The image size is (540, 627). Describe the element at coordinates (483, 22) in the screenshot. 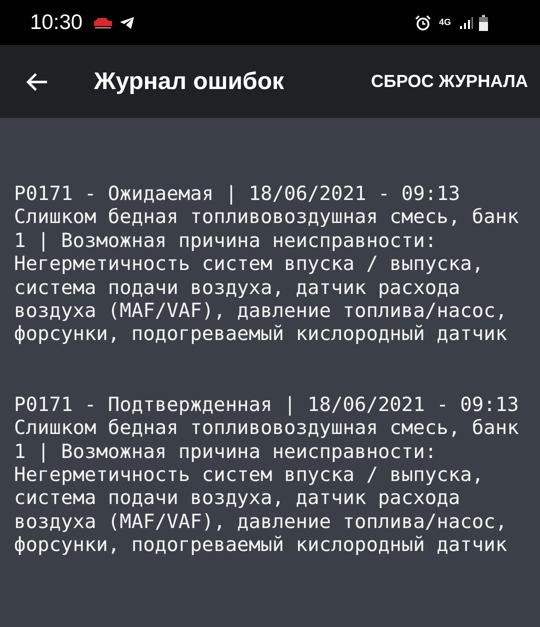

I see `battery-icon` at that location.